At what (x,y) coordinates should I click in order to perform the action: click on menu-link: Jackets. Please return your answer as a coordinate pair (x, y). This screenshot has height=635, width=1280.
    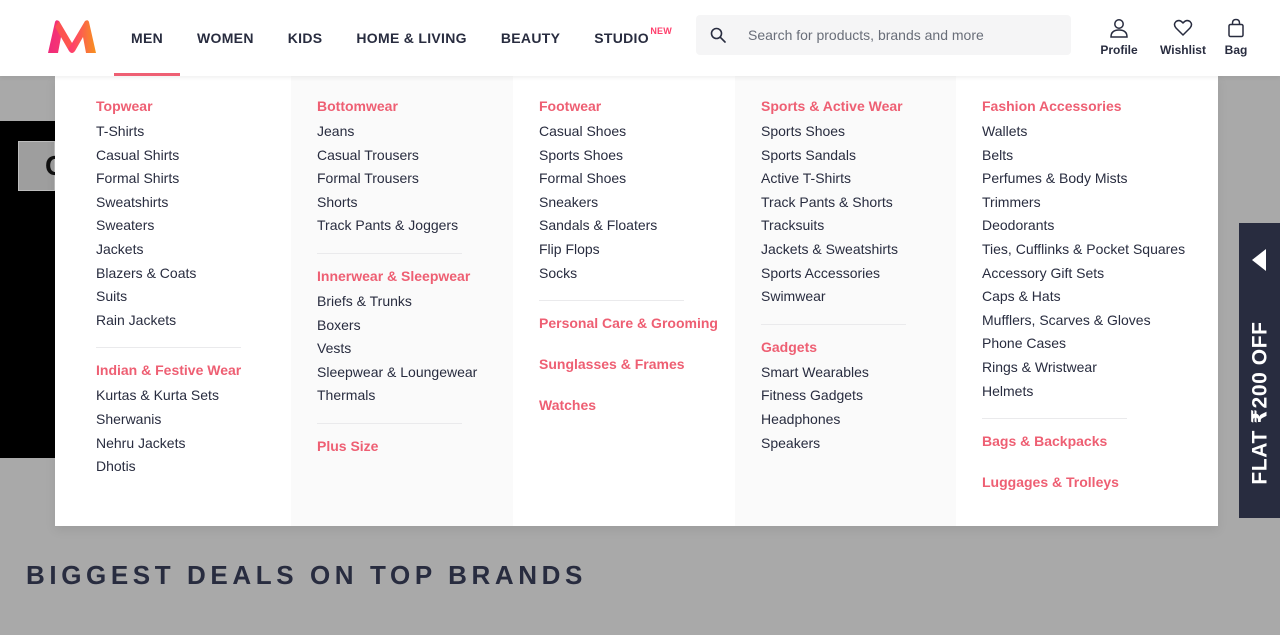
    Looking at the image, I should click on (193, 253).